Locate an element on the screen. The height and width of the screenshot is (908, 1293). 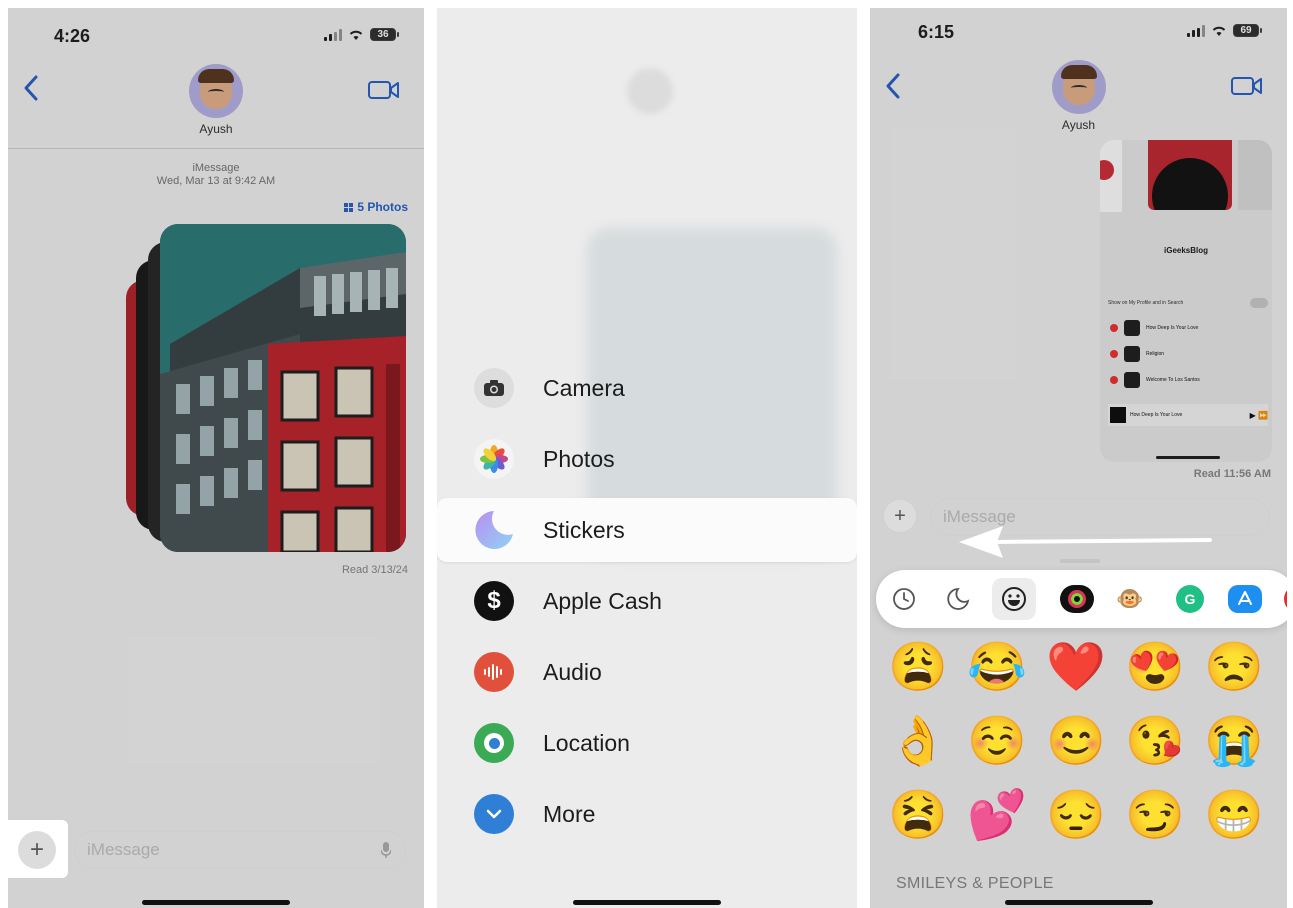
menu-item-camera: Camera is located at coordinates (647, 388).